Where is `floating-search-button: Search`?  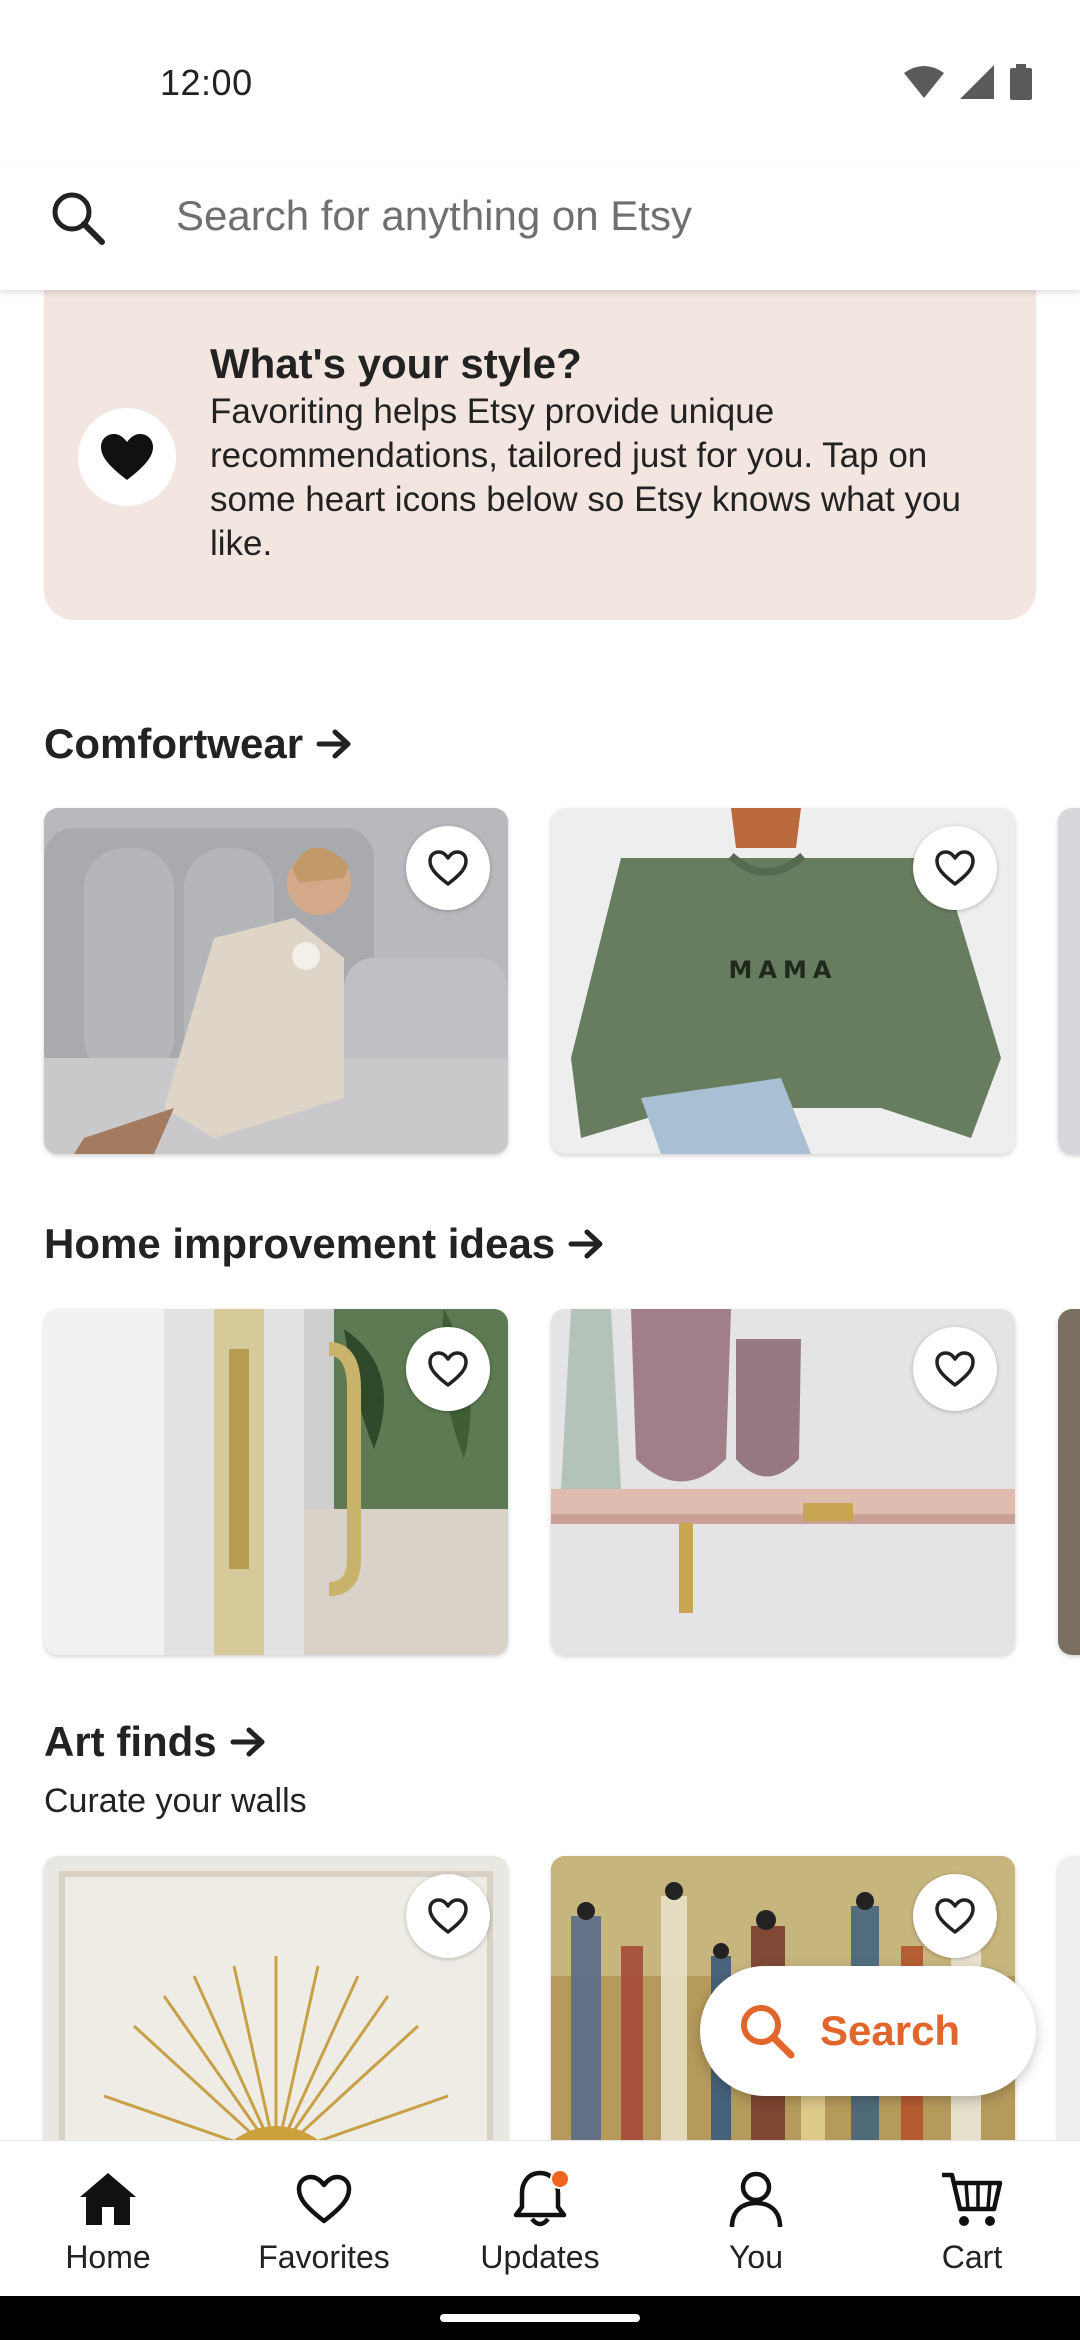
floating-search-button: Search is located at coordinates (868, 2031).